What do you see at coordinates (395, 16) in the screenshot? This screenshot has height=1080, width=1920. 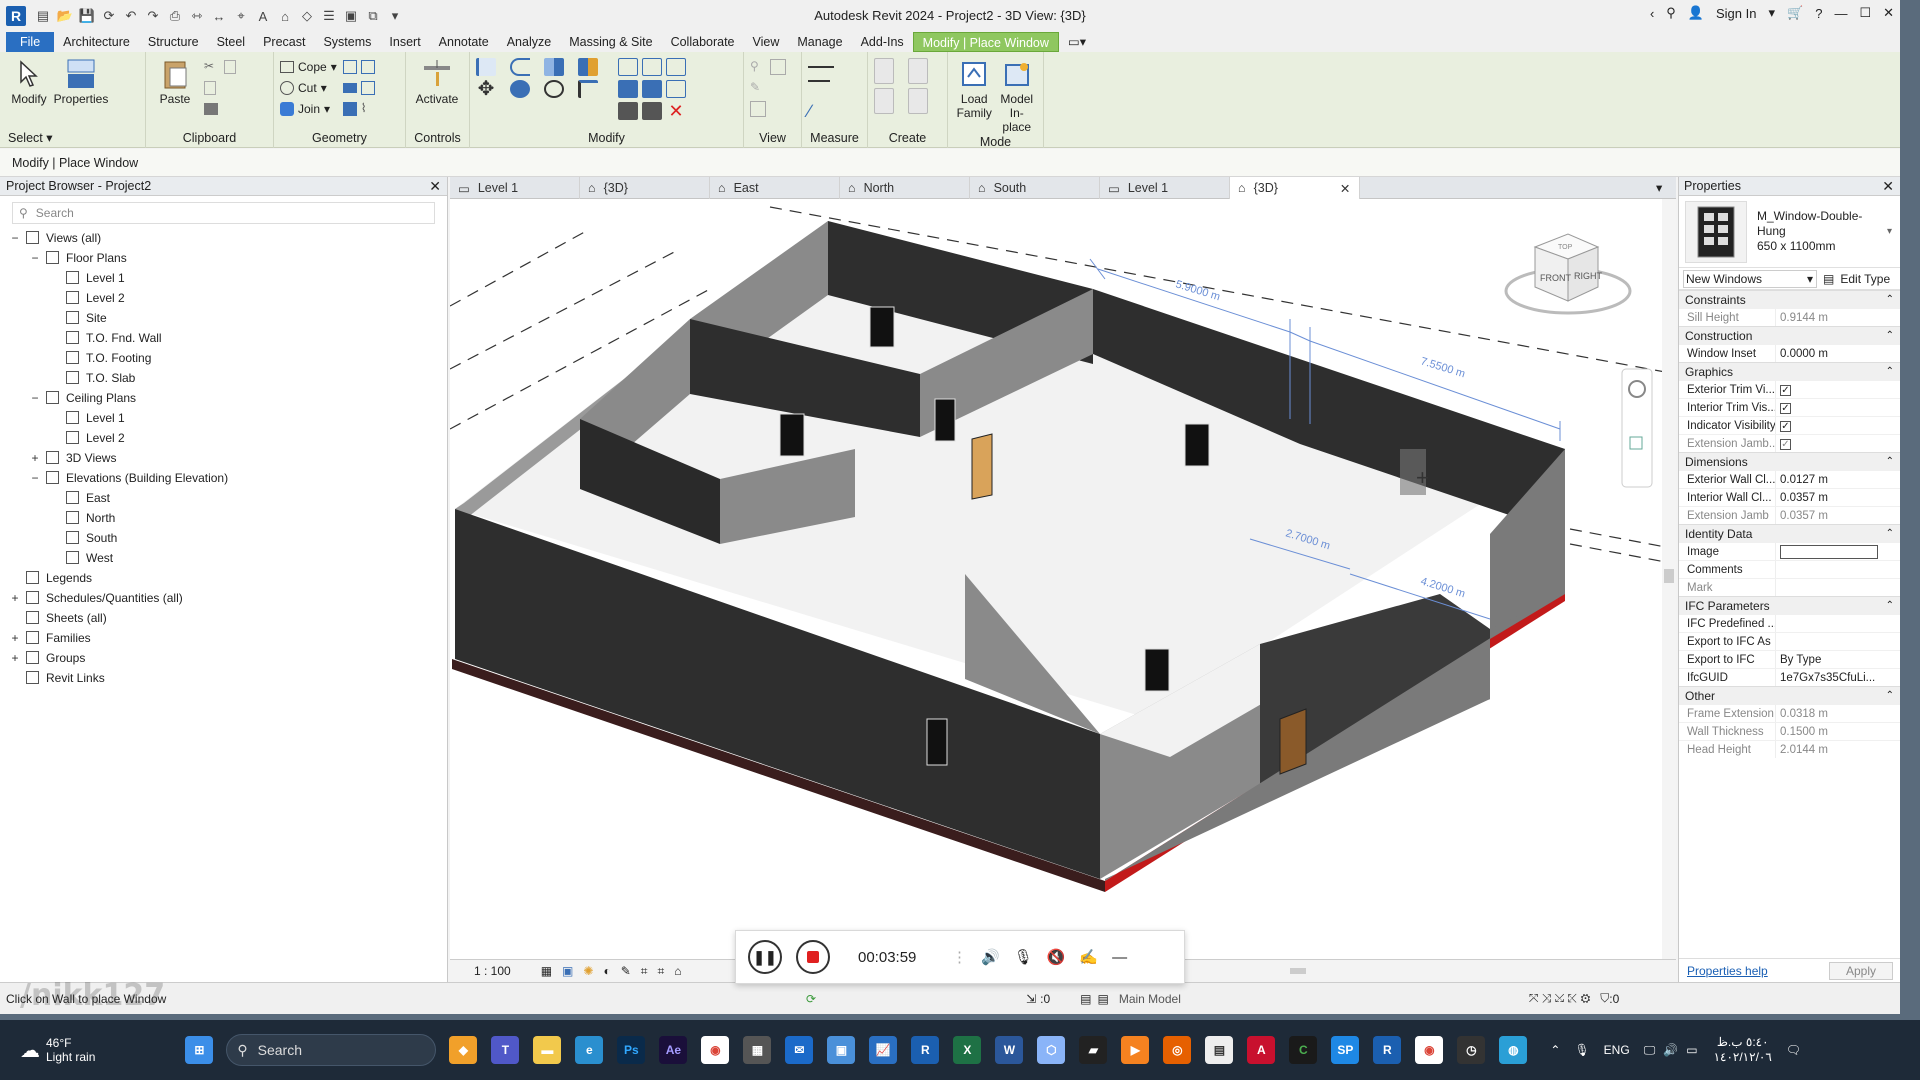 I see `customize-qat-icon: ▾` at bounding box center [395, 16].